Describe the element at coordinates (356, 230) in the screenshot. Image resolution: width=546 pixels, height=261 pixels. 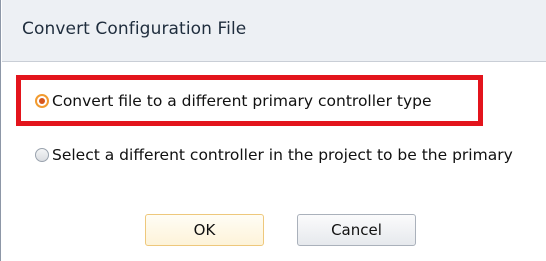
I see `cancel-button: Cancel` at that location.